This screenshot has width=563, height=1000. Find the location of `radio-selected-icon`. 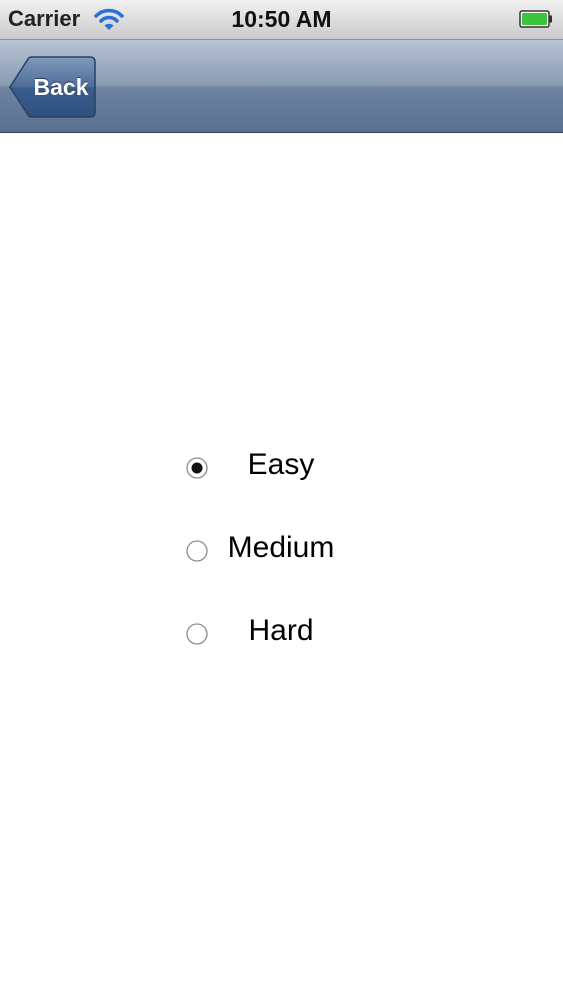

radio-selected-icon is located at coordinates (197, 468).